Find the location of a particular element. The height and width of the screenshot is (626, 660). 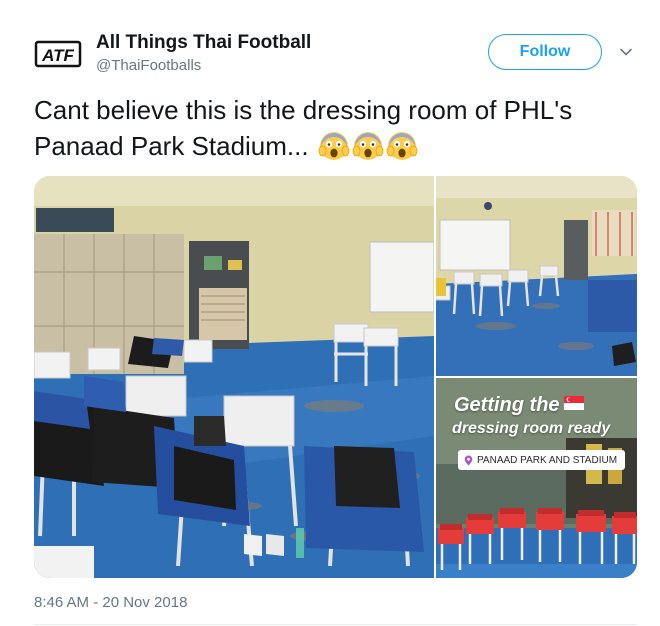

singapore-flag-icon is located at coordinates (573, 403).